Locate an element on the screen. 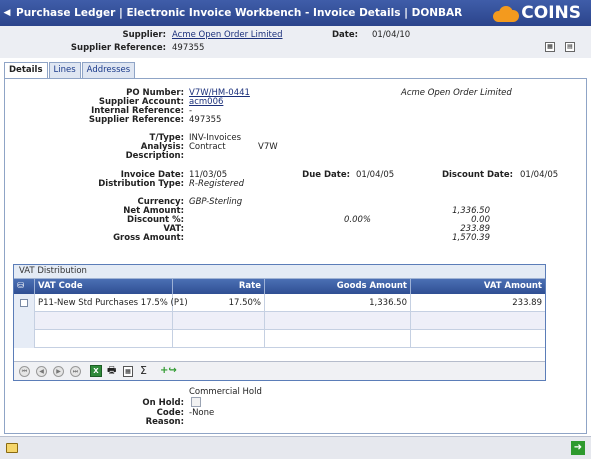 The width and height of the screenshot is (591, 459). analysis-value: Contract is located at coordinates (207, 147).